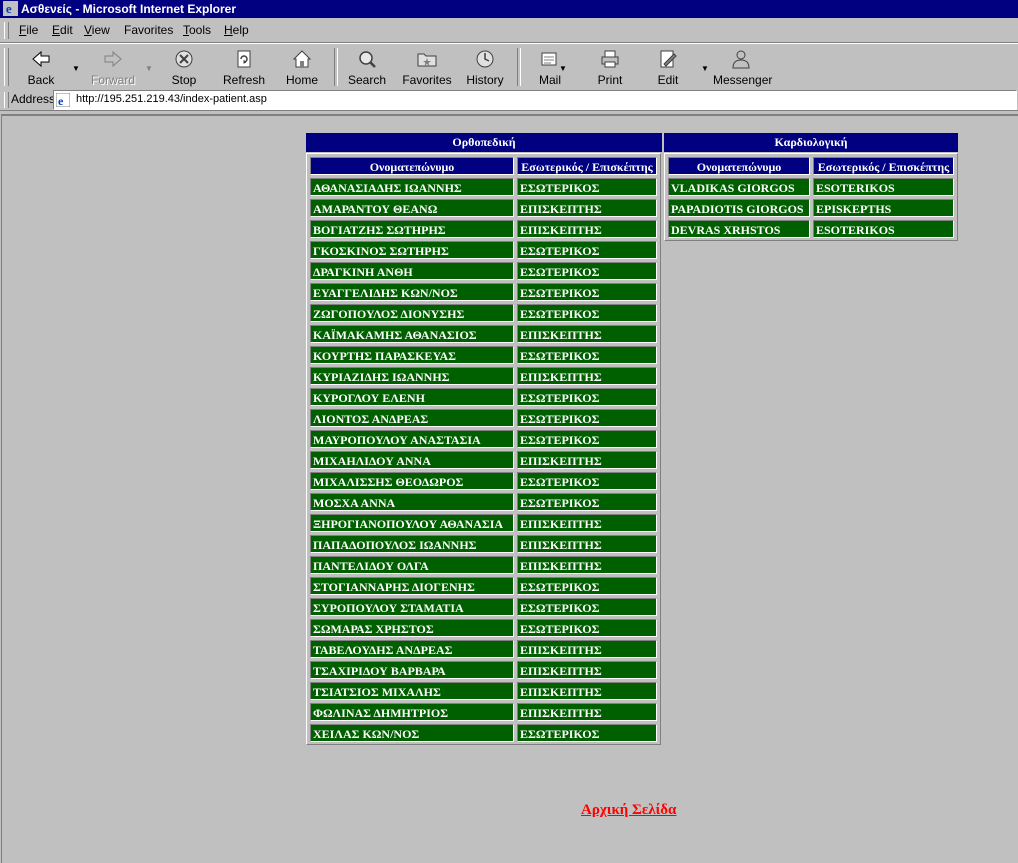 This screenshot has height=863, width=1018. I want to click on address-url: http://195.251.219.43/index-patient.asp, so click(171, 99).